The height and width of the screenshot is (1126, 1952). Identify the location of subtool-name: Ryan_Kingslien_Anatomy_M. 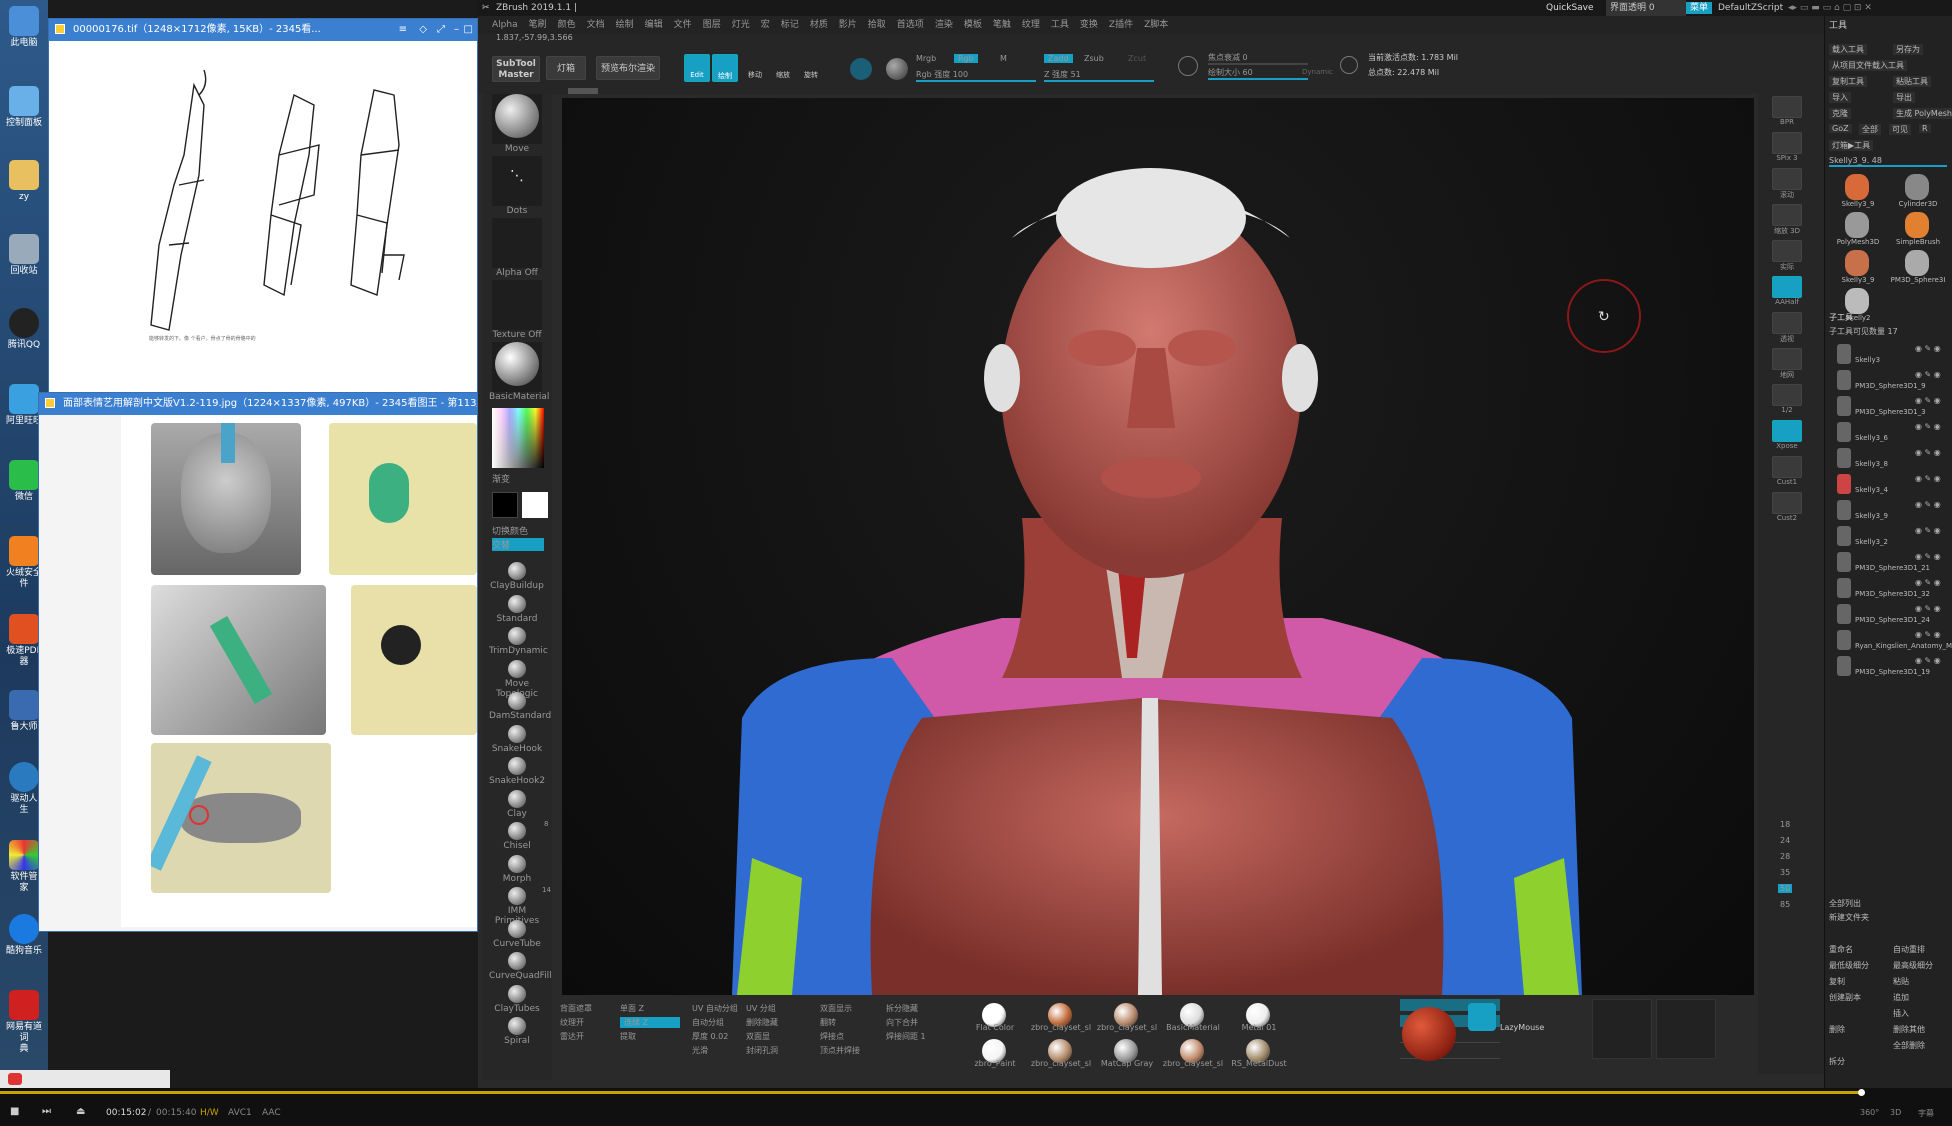
(1903, 646).